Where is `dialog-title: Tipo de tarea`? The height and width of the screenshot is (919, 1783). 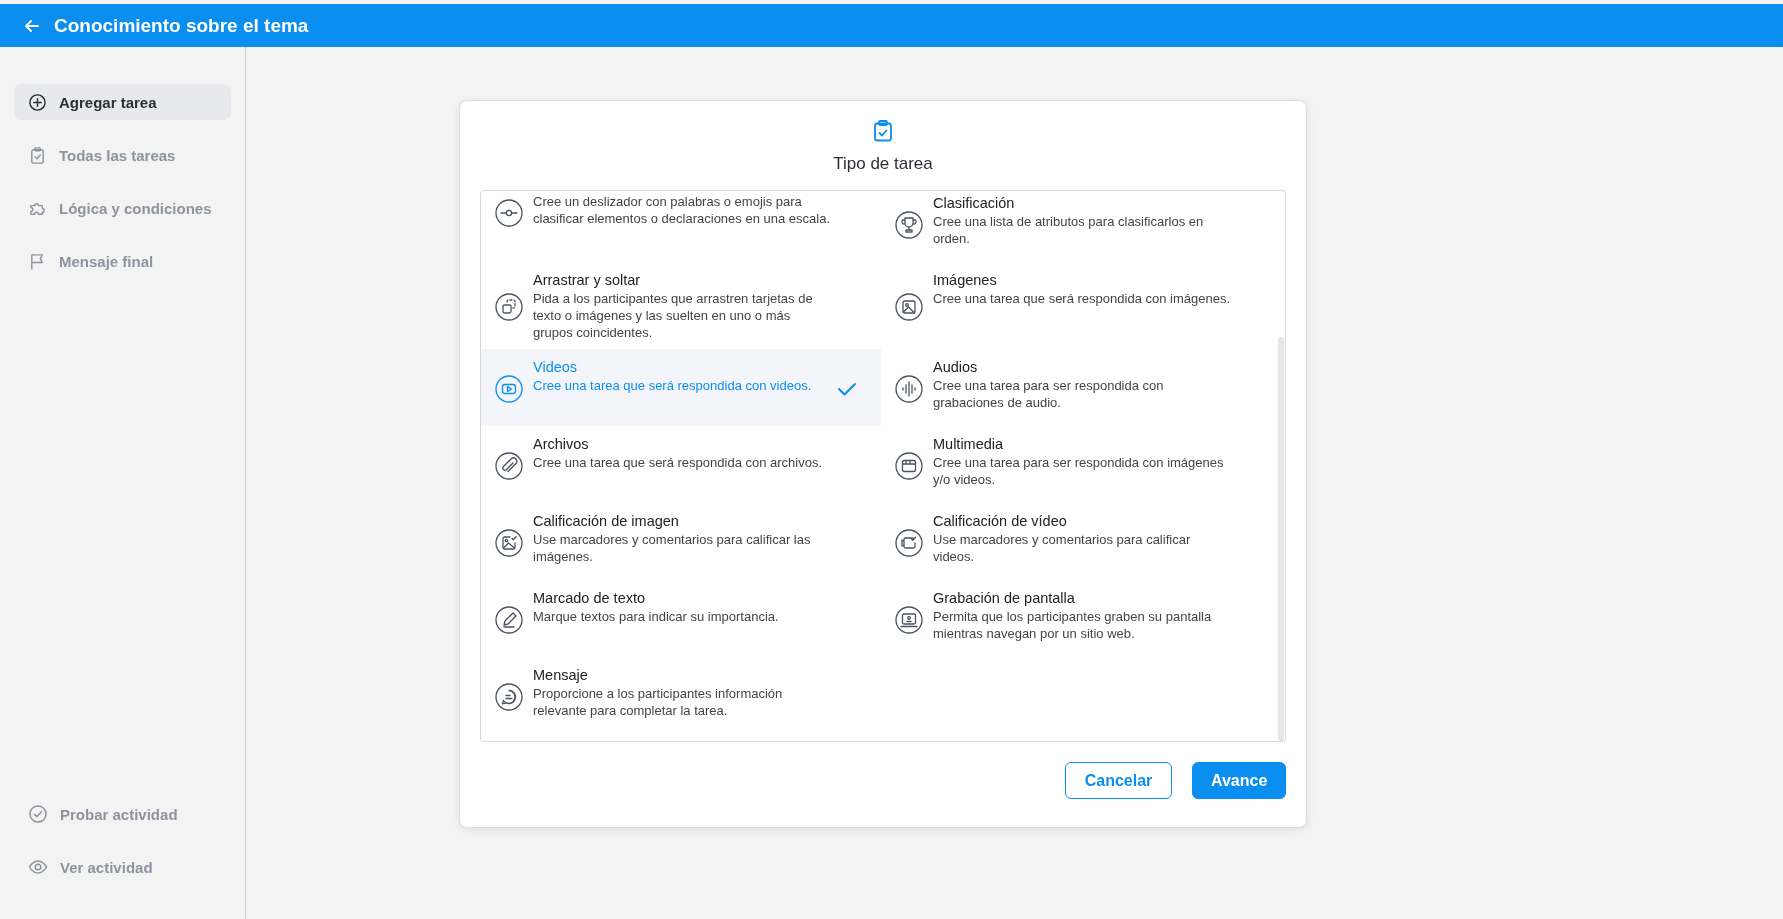 dialog-title: Tipo de tarea is located at coordinates (883, 164).